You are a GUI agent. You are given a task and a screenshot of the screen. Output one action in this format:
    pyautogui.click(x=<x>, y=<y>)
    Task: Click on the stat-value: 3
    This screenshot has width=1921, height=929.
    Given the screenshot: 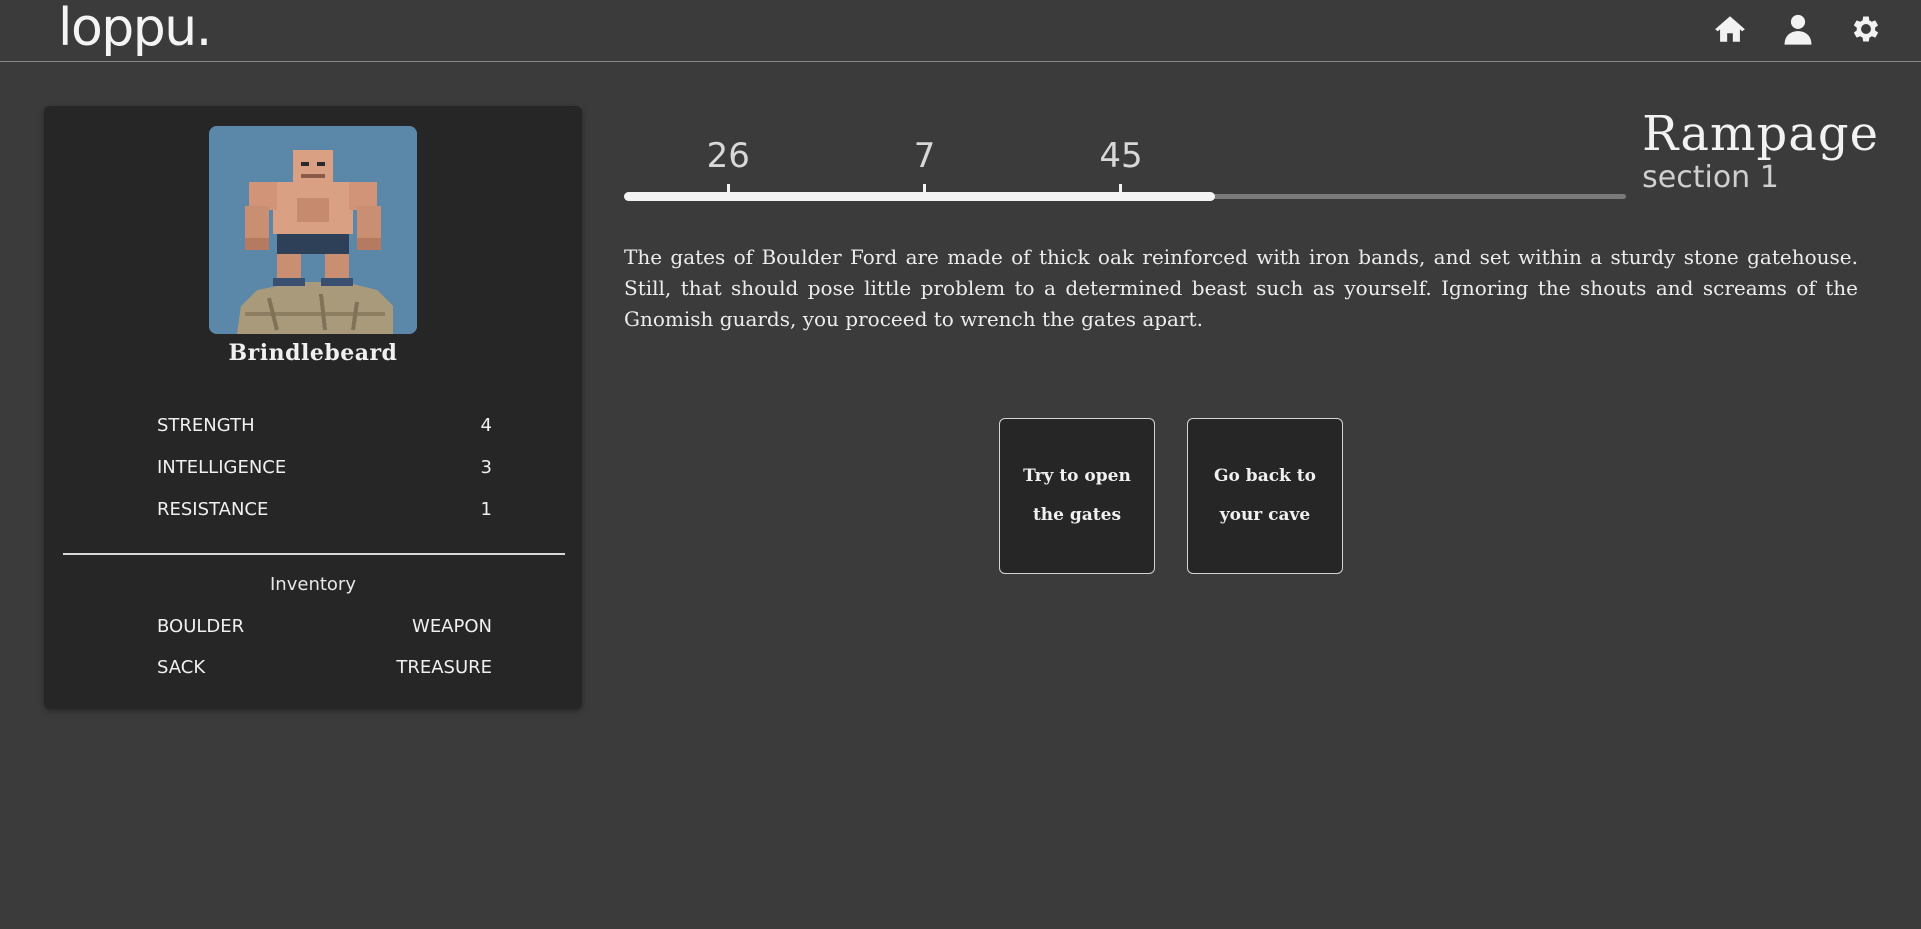 What is the action you would take?
    pyautogui.click(x=486, y=467)
    